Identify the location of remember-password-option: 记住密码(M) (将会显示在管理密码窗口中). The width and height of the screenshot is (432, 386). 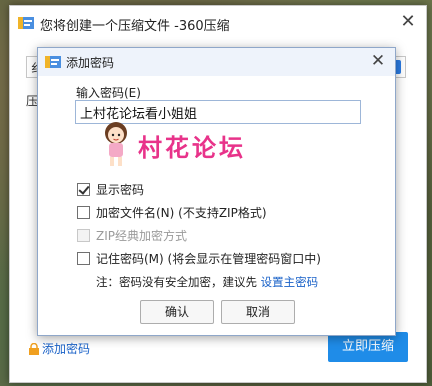
(199, 259).